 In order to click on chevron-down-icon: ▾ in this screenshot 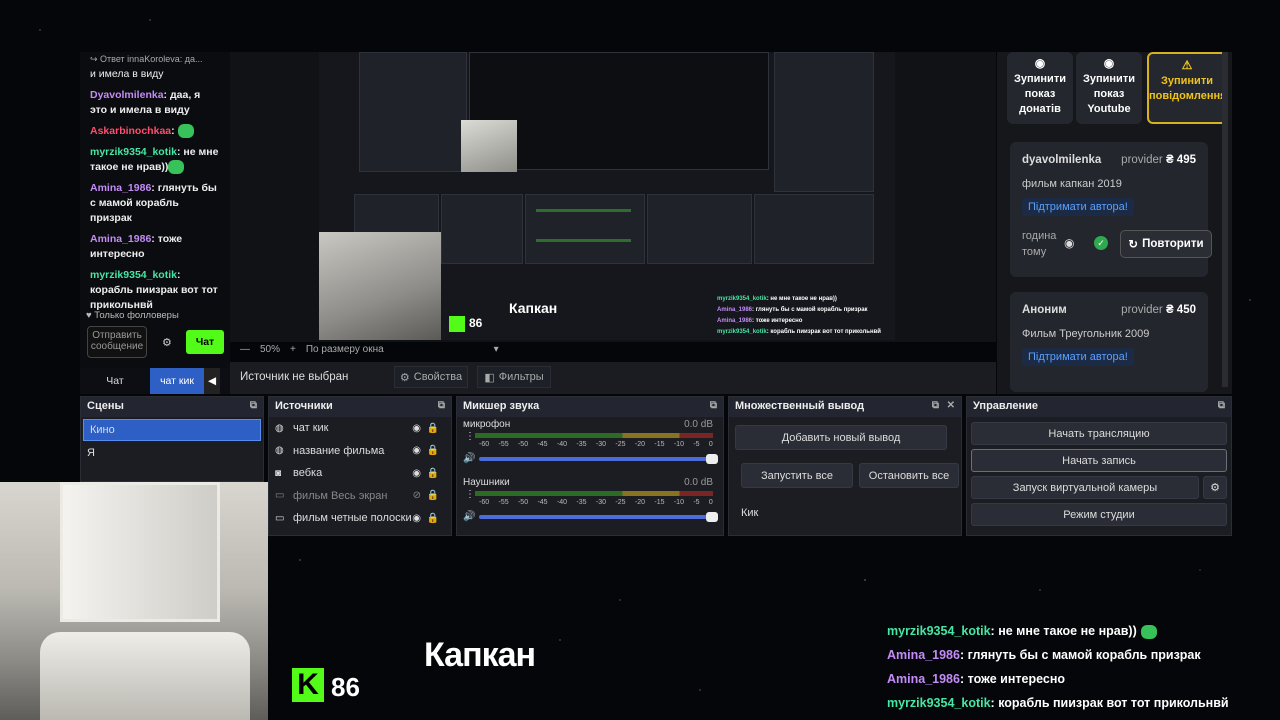, I will do `click(496, 349)`.